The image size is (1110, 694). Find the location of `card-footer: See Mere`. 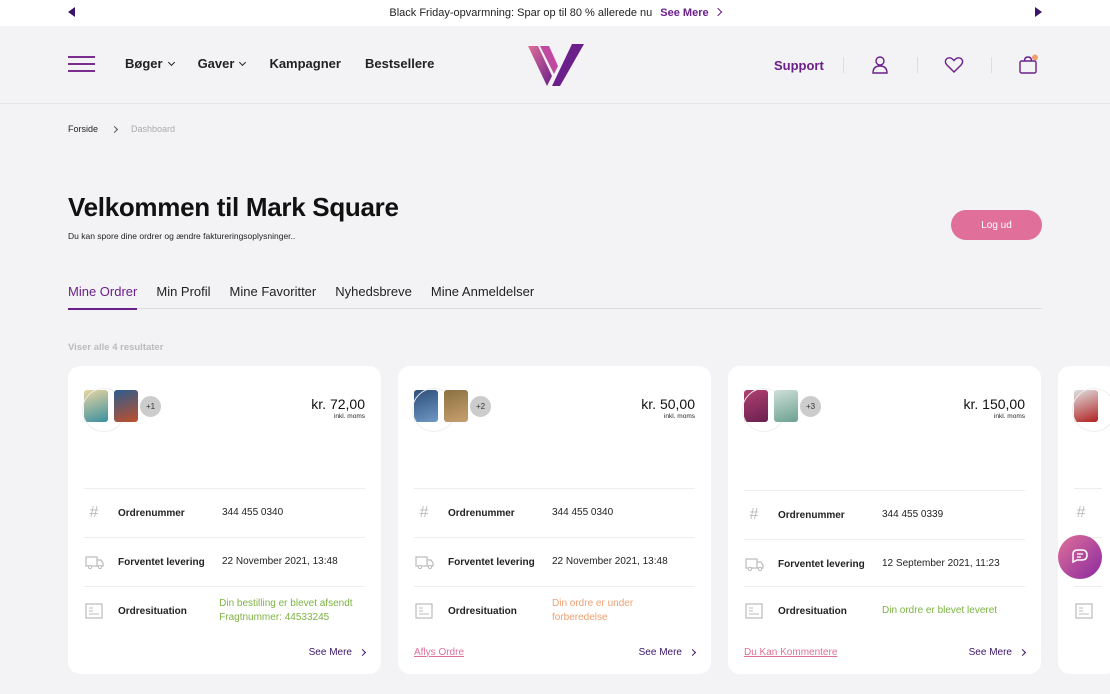

card-footer: See Mere is located at coordinates (225, 652).